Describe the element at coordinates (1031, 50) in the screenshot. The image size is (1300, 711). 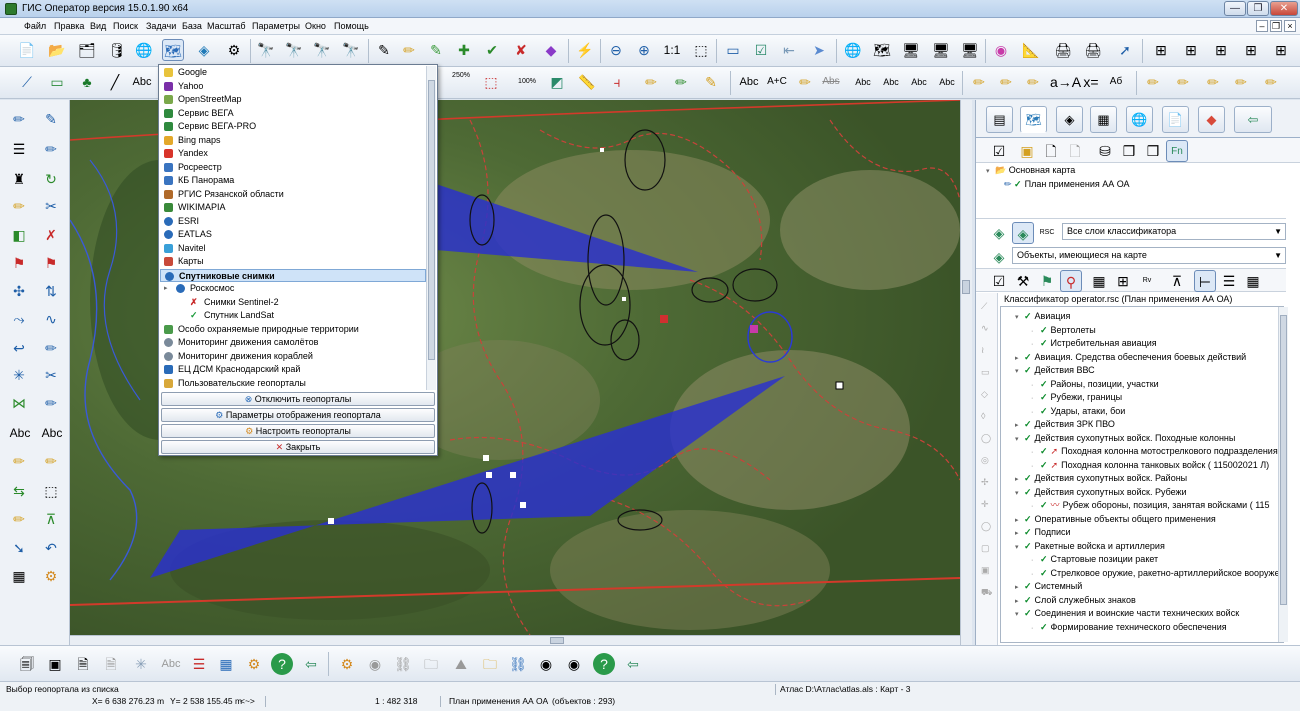
I see `measure-icon: 📐` at that location.